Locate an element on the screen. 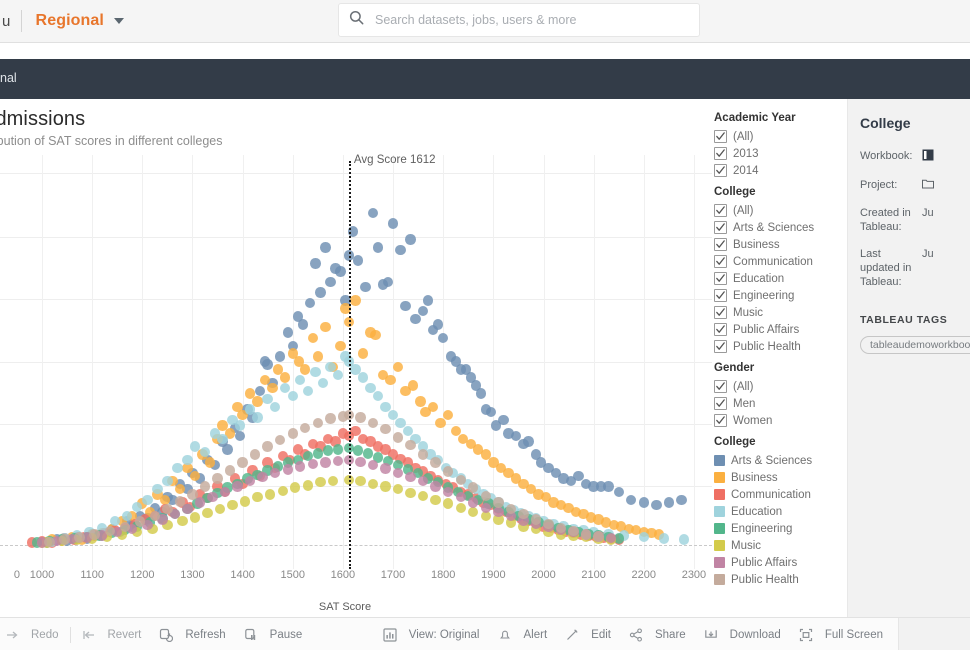 The image size is (970, 650). edit-button: Edit is located at coordinates (588, 634).